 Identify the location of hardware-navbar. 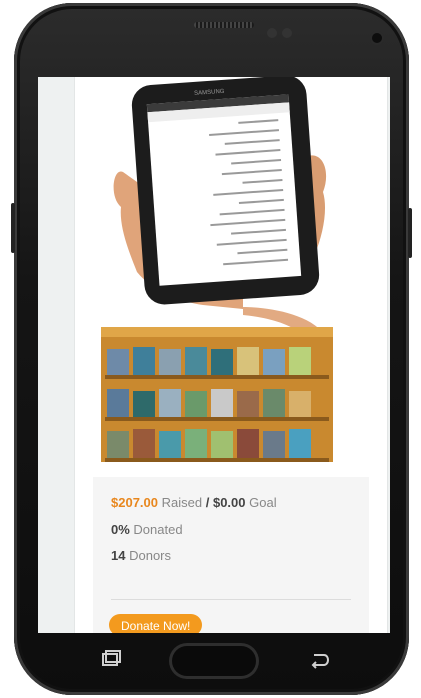
(214, 662).